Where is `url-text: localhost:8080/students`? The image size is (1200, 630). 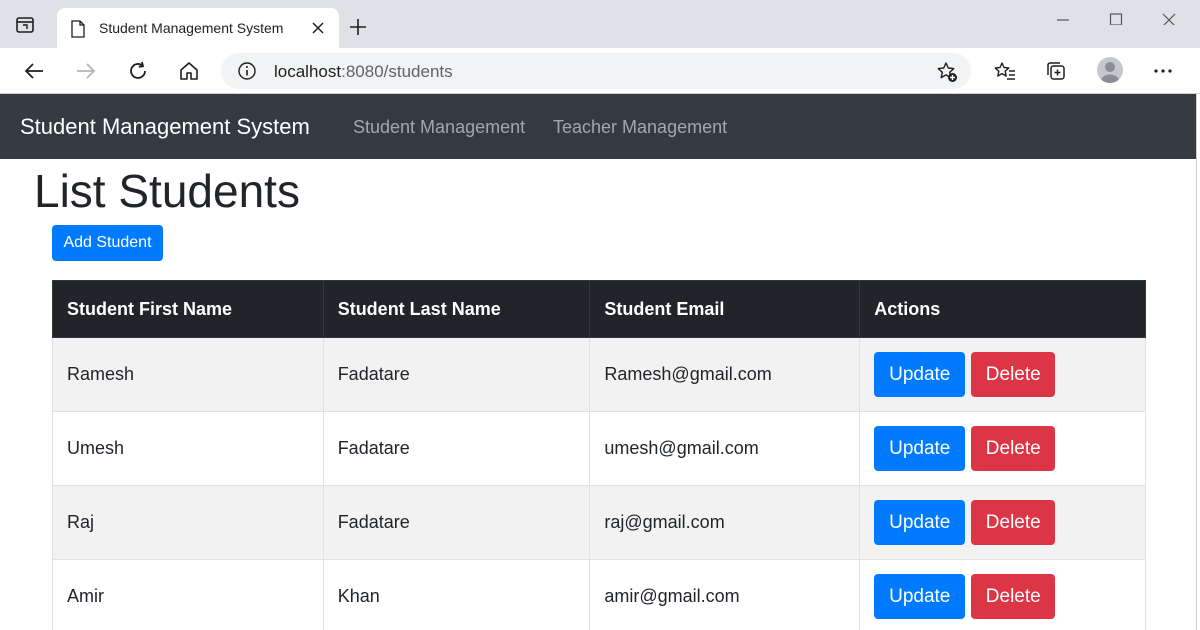
url-text: localhost:8080/students is located at coordinates (363, 72).